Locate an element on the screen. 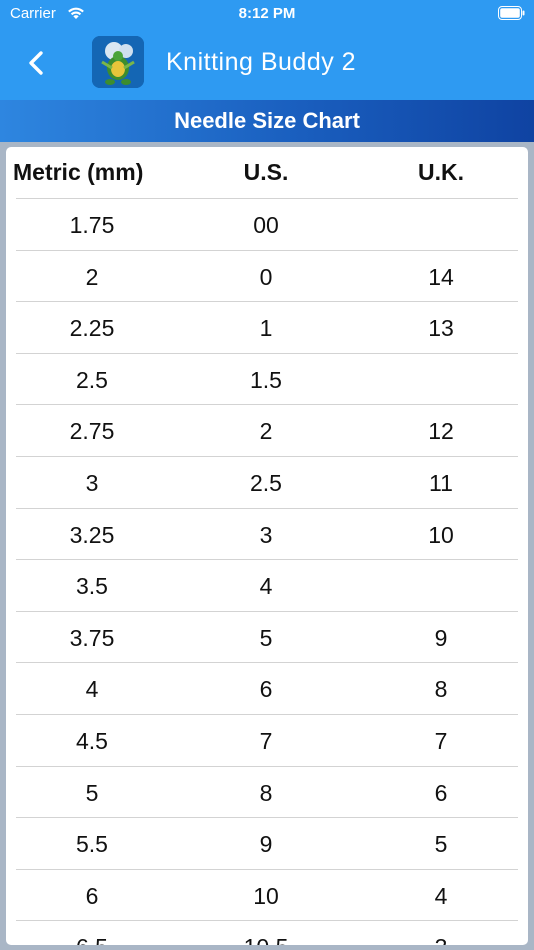 This screenshot has height=950, width=534. cell-metric: 3.75 is located at coordinates (92, 637).